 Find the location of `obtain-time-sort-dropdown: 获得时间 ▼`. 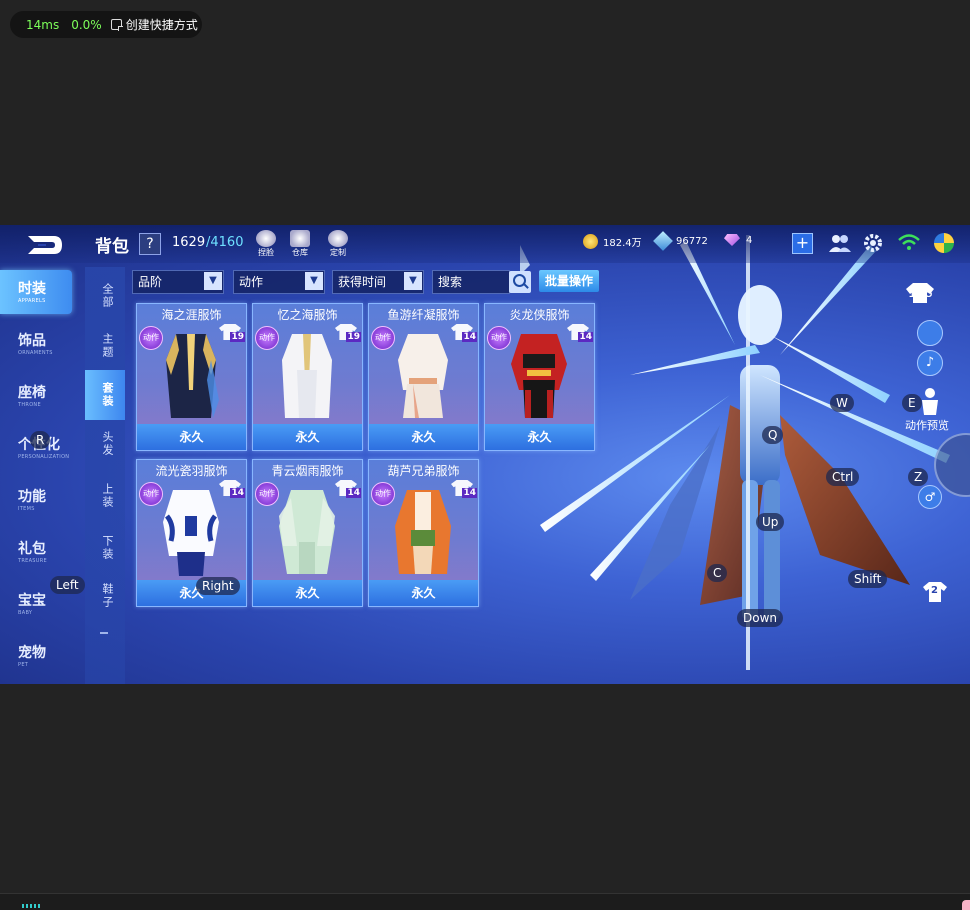

obtain-time-sort-dropdown: 获得时间 ▼ is located at coordinates (378, 282).